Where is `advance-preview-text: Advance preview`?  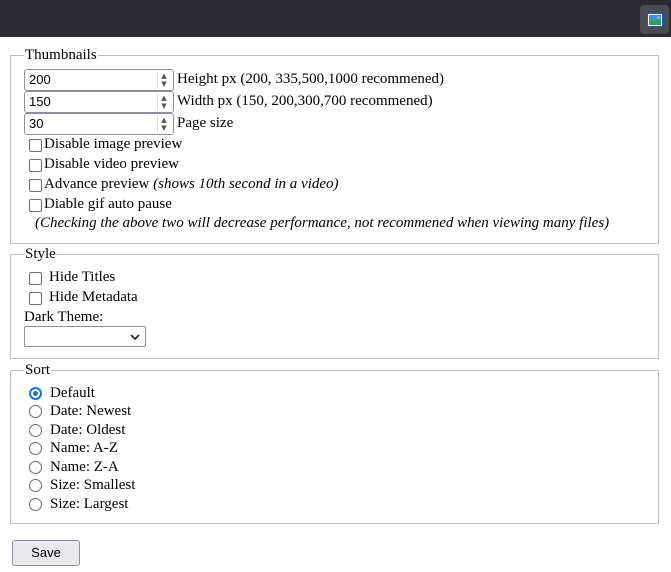
advance-preview-text: Advance preview is located at coordinates (97, 184).